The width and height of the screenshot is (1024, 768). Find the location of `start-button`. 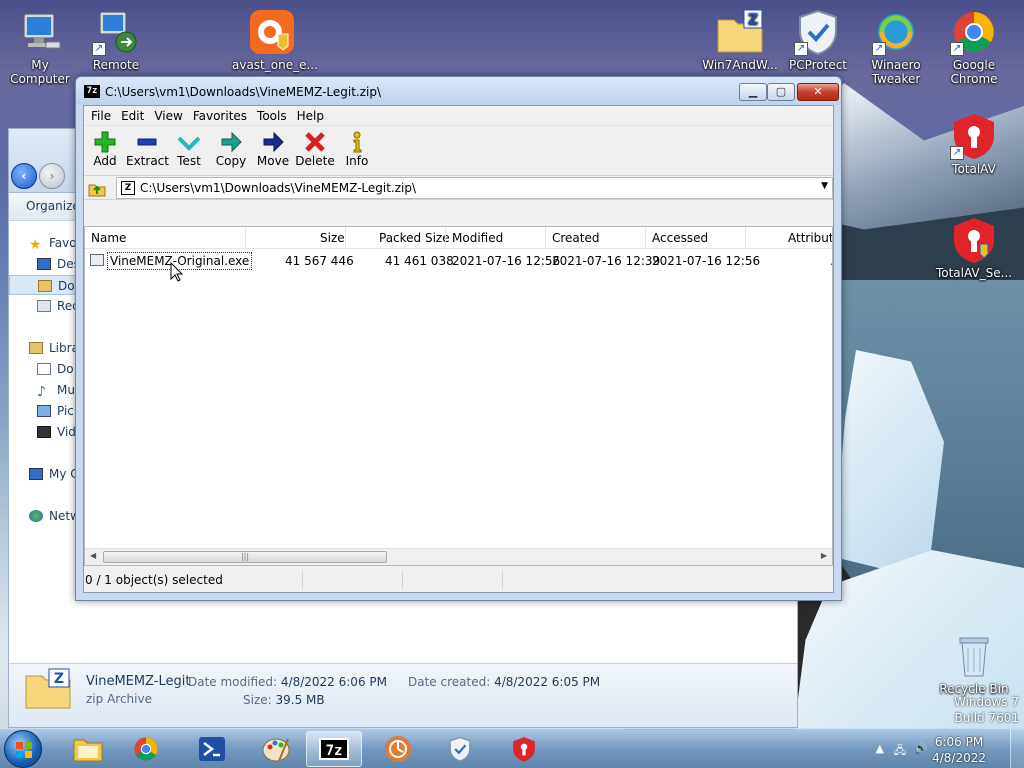

start-button is located at coordinates (23, 749).